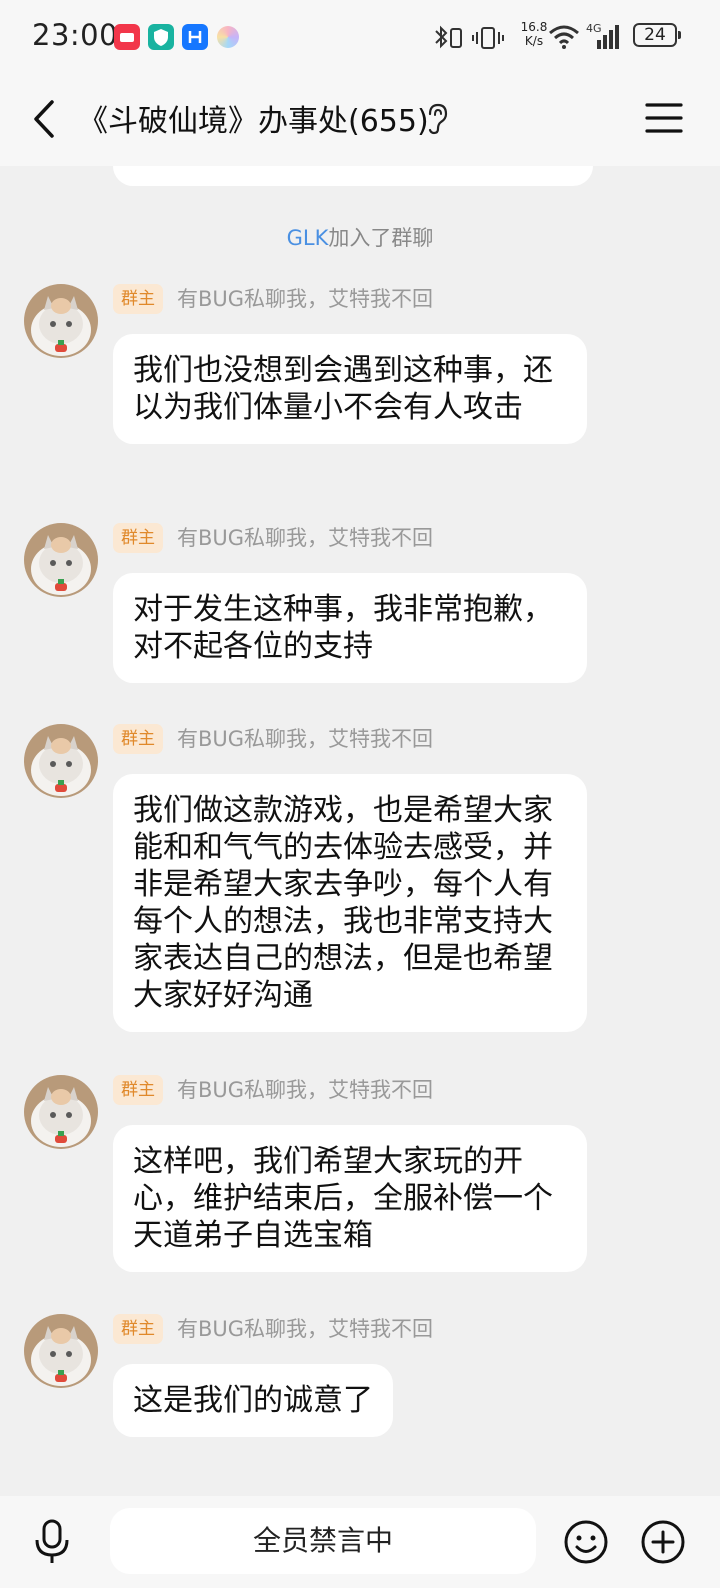  What do you see at coordinates (381, 238) in the screenshot?
I see `joined-notice-text: 加入了群聊` at bounding box center [381, 238].